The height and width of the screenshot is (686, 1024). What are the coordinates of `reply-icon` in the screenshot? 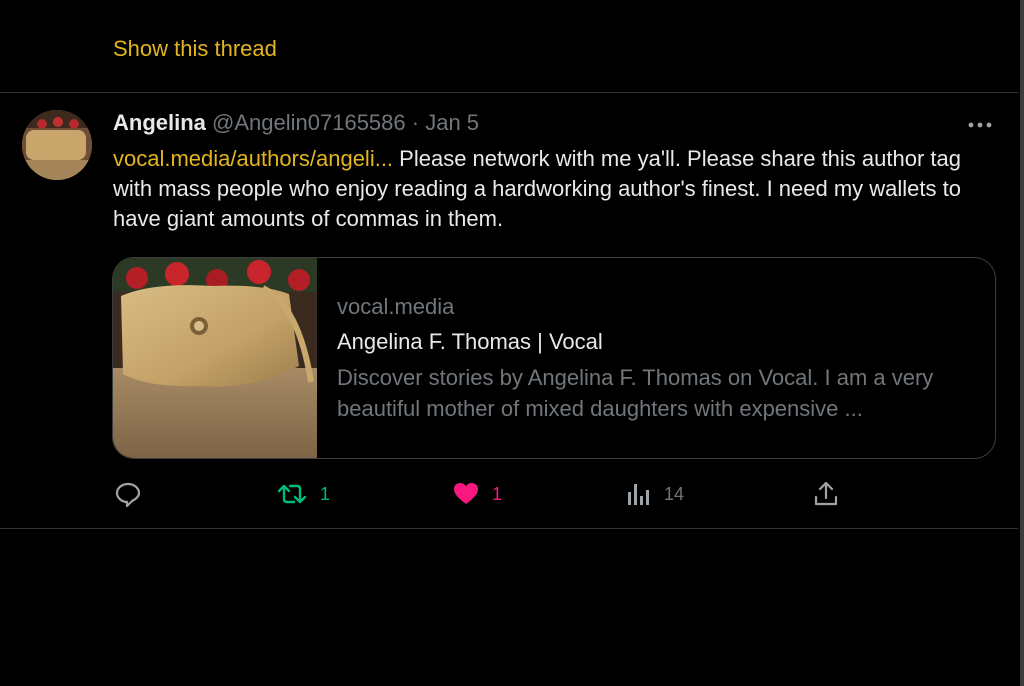 It's located at (128, 495).